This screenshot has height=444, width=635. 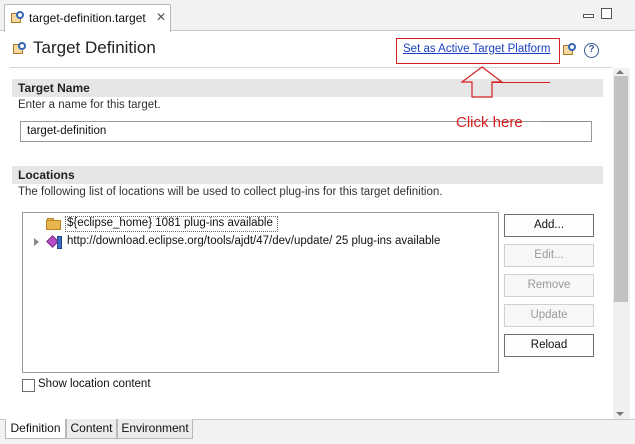 What do you see at coordinates (564, 121) in the screenshot?
I see `annotation-leader-line` at bounding box center [564, 121].